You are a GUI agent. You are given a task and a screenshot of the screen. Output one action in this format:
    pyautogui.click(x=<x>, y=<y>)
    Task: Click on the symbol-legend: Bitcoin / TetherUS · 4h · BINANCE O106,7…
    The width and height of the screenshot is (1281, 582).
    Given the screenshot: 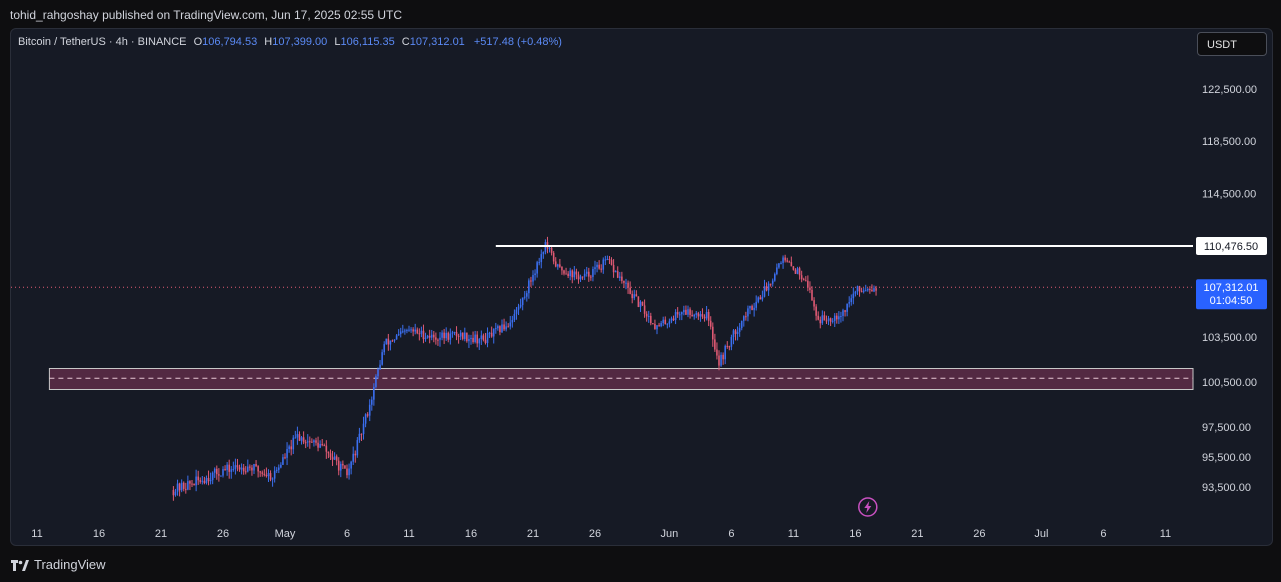 What is the action you would take?
    pyautogui.click(x=290, y=42)
    